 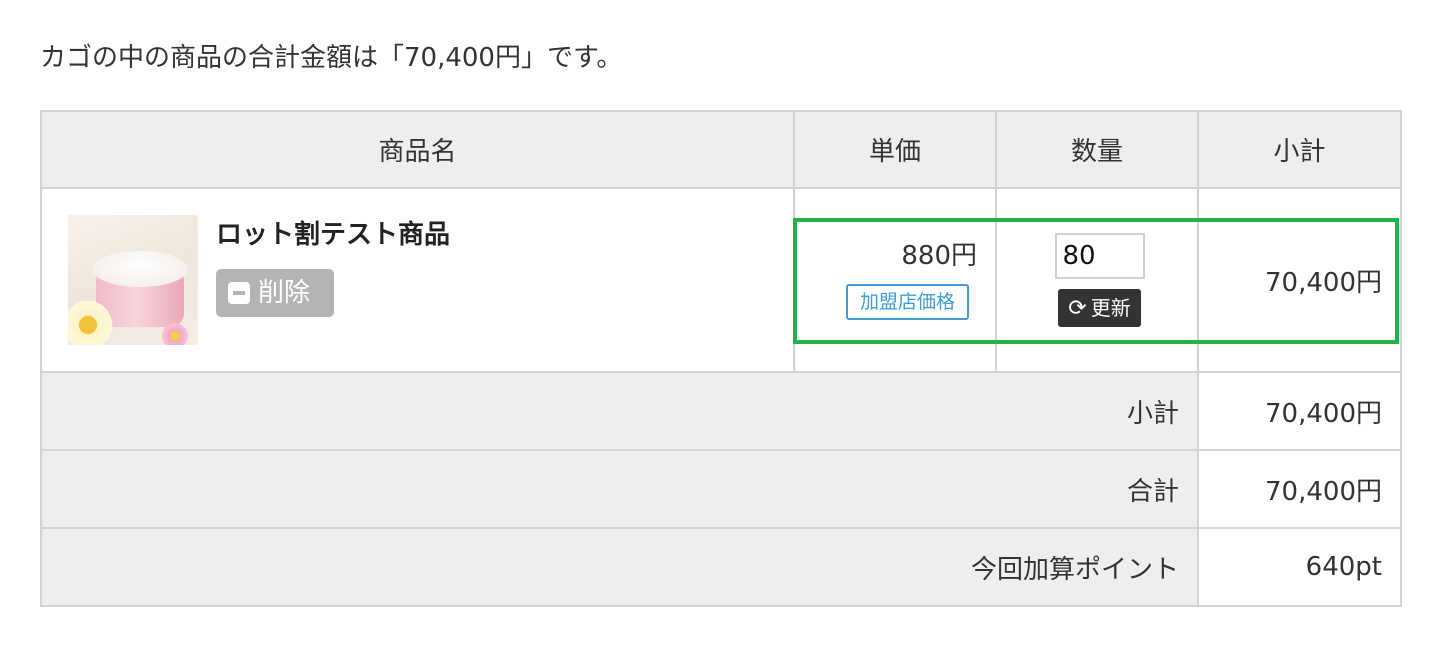 I want to click on update-button: ⟳ 更新, so click(x=1099, y=308).